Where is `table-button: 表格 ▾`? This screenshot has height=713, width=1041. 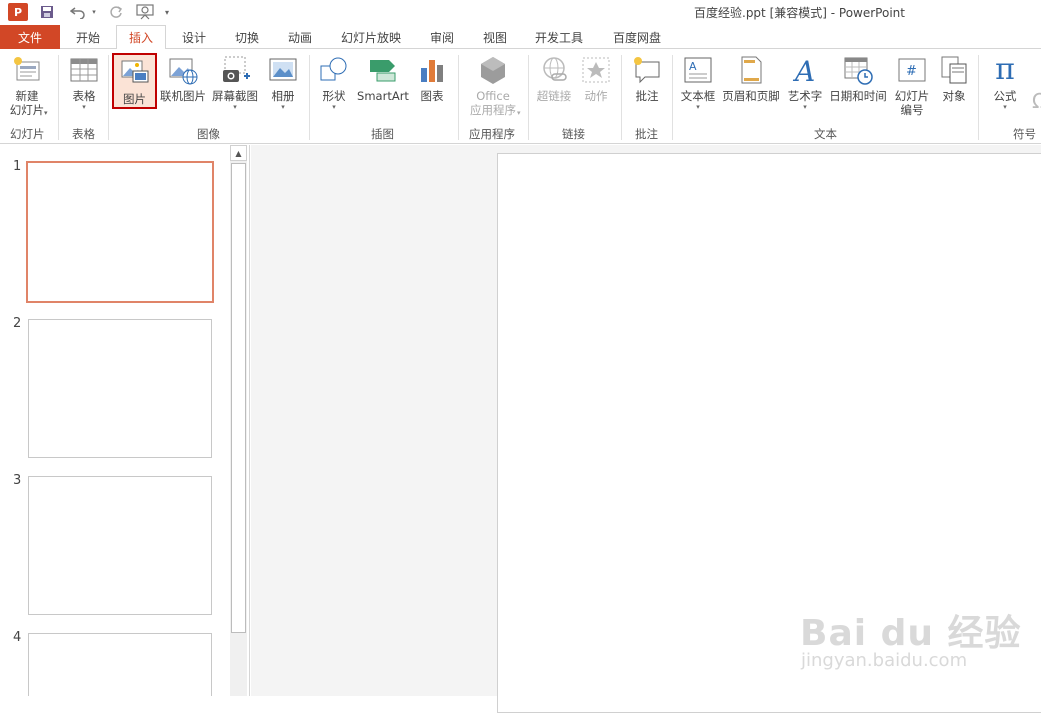
table-button: 表格 ▾ is located at coordinates (84, 87).